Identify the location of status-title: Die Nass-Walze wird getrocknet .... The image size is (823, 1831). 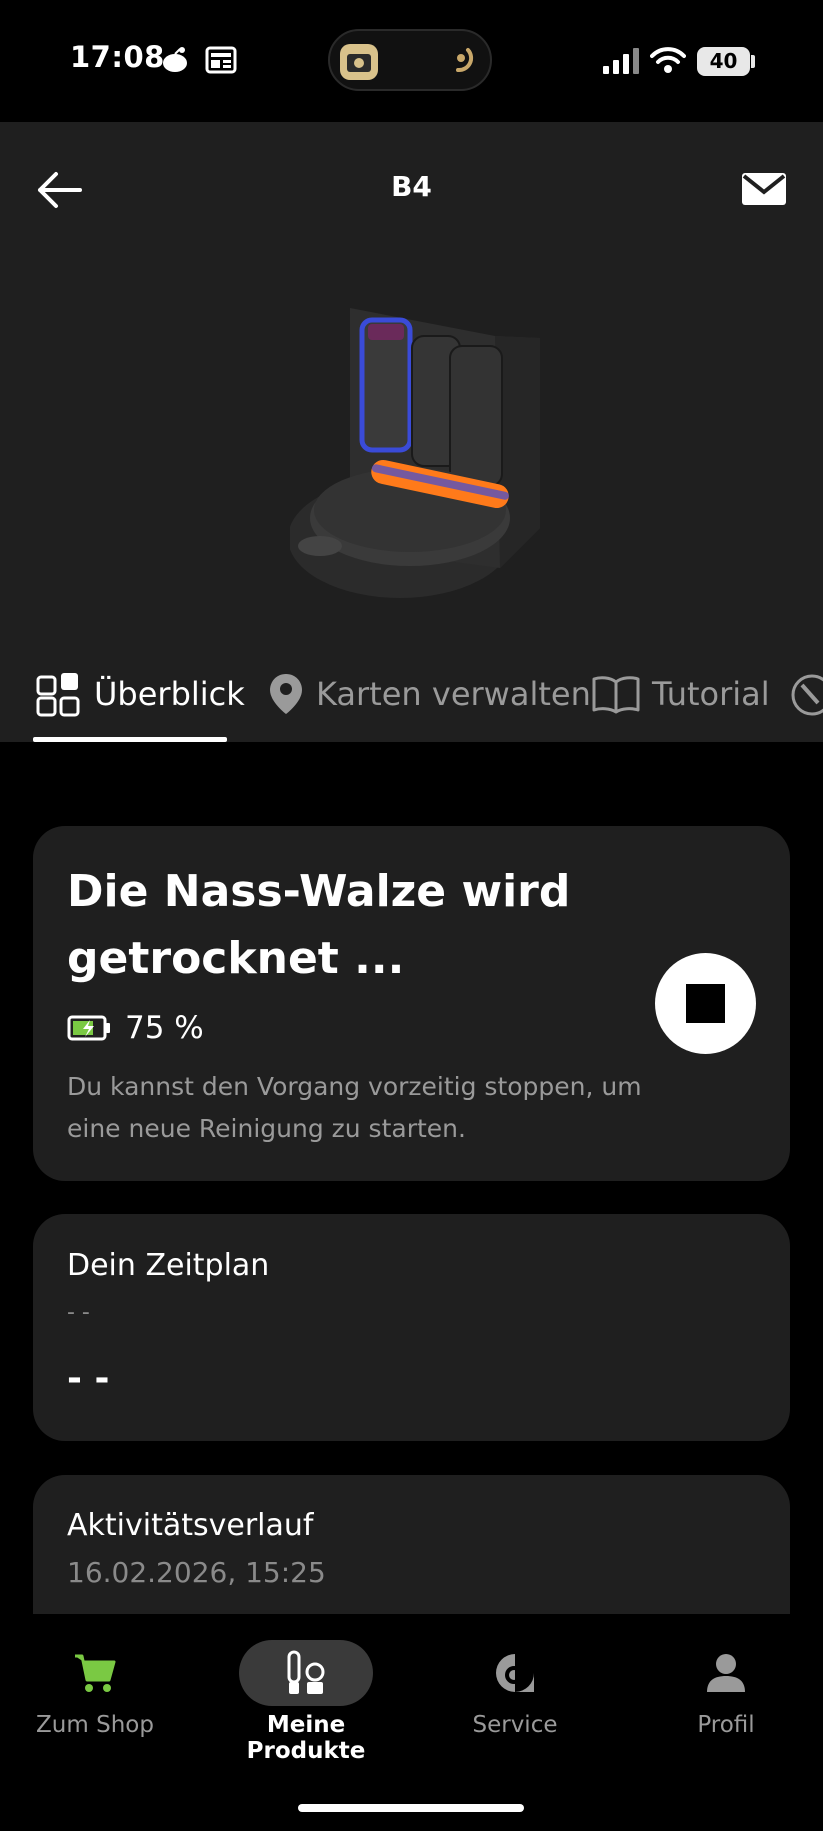
(319, 925).